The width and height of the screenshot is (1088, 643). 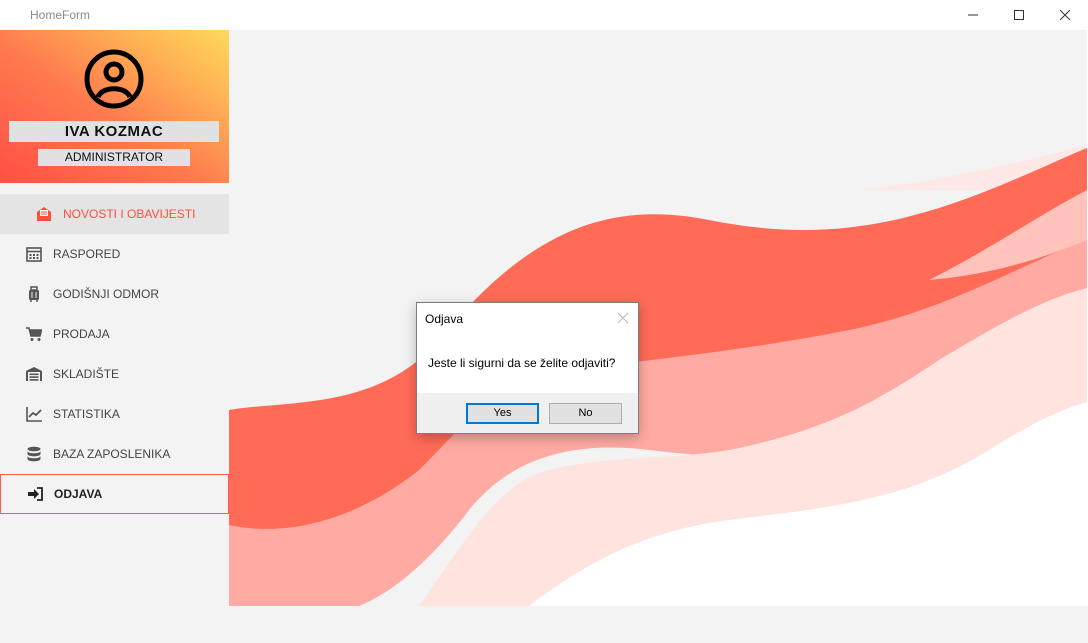 I want to click on nav-label: GODIŠNJI ODMOR, so click(x=106, y=294).